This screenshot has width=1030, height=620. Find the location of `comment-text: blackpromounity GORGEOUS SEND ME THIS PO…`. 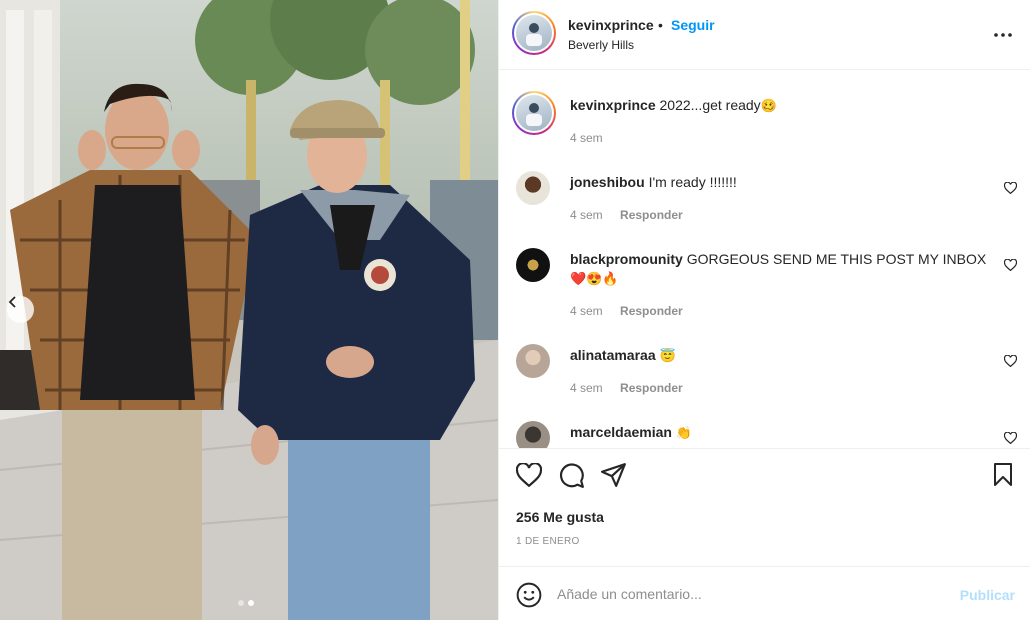

comment-text: blackpromounity GORGEOUS SEND ME THIS PO… is located at coordinates (780, 269).